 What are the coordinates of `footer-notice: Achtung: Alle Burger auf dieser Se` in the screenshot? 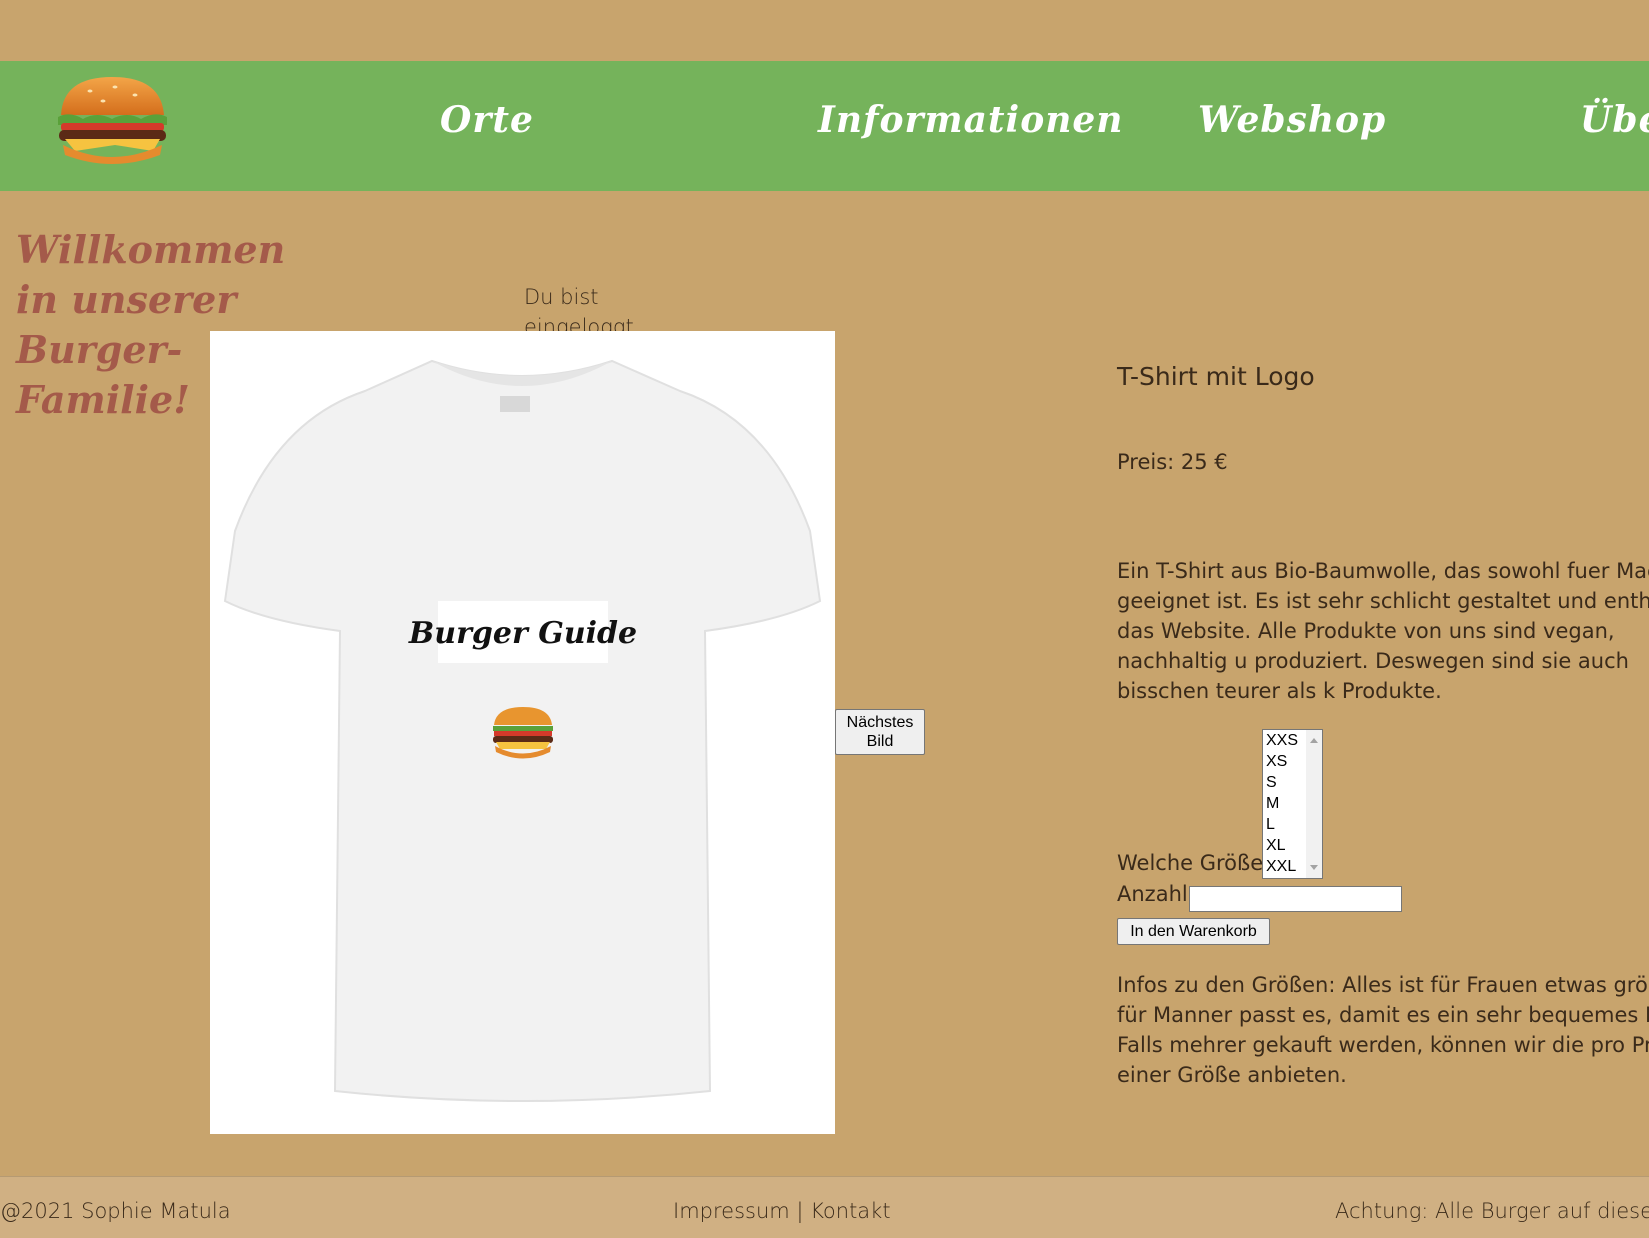 It's located at (1492, 1211).